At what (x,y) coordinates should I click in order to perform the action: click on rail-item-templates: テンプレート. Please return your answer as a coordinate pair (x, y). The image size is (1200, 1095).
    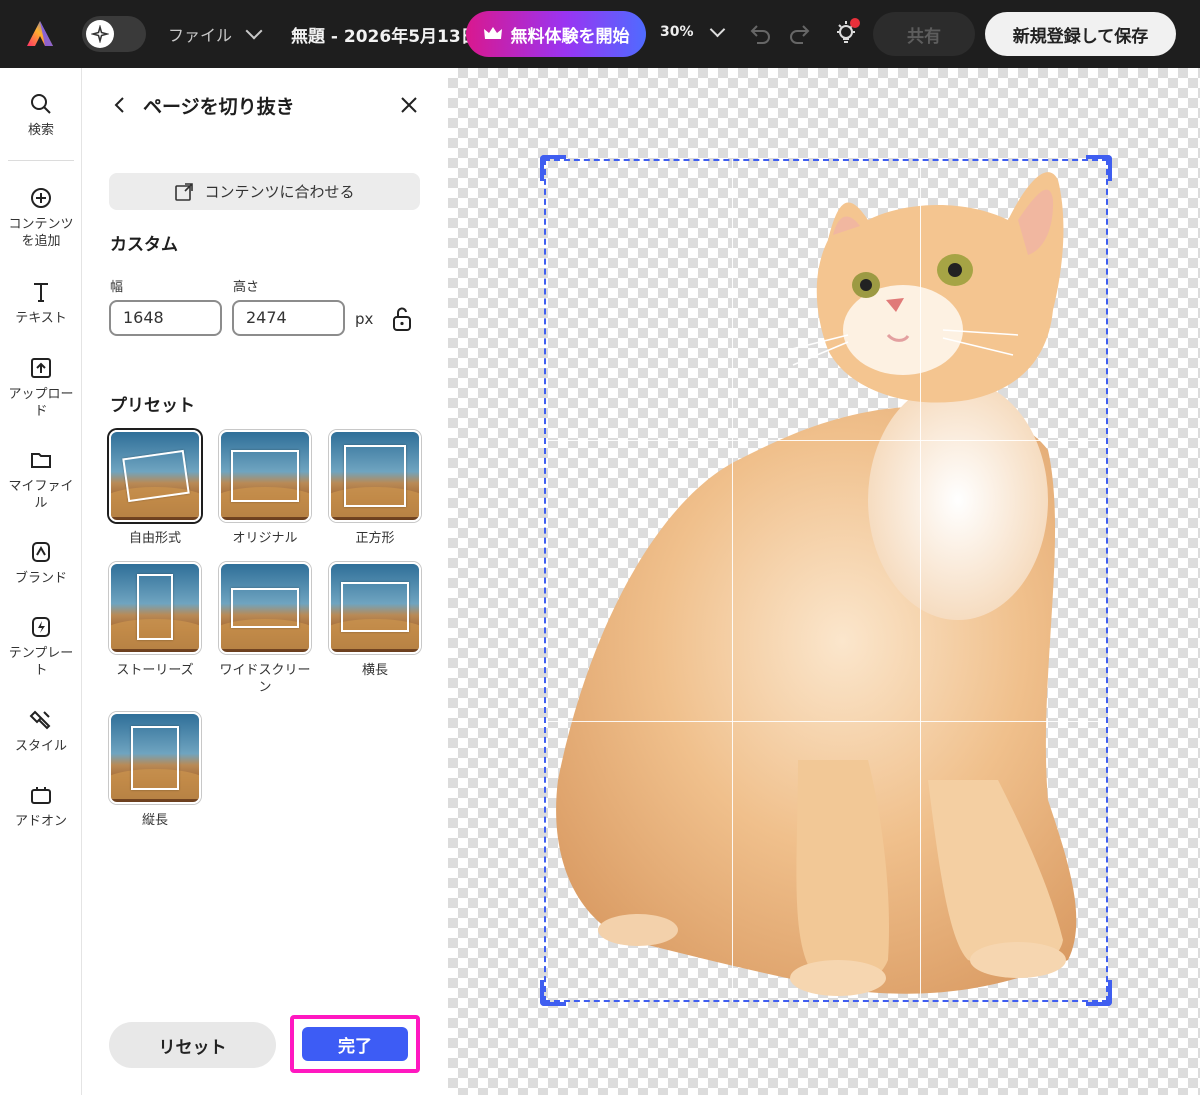
    Looking at the image, I should click on (41, 647).